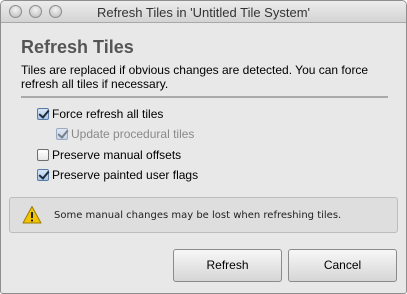  Describe the element at coordinates (125, 175) in the screenshot. I see `option-label: Preserve painted user flags` at that location.